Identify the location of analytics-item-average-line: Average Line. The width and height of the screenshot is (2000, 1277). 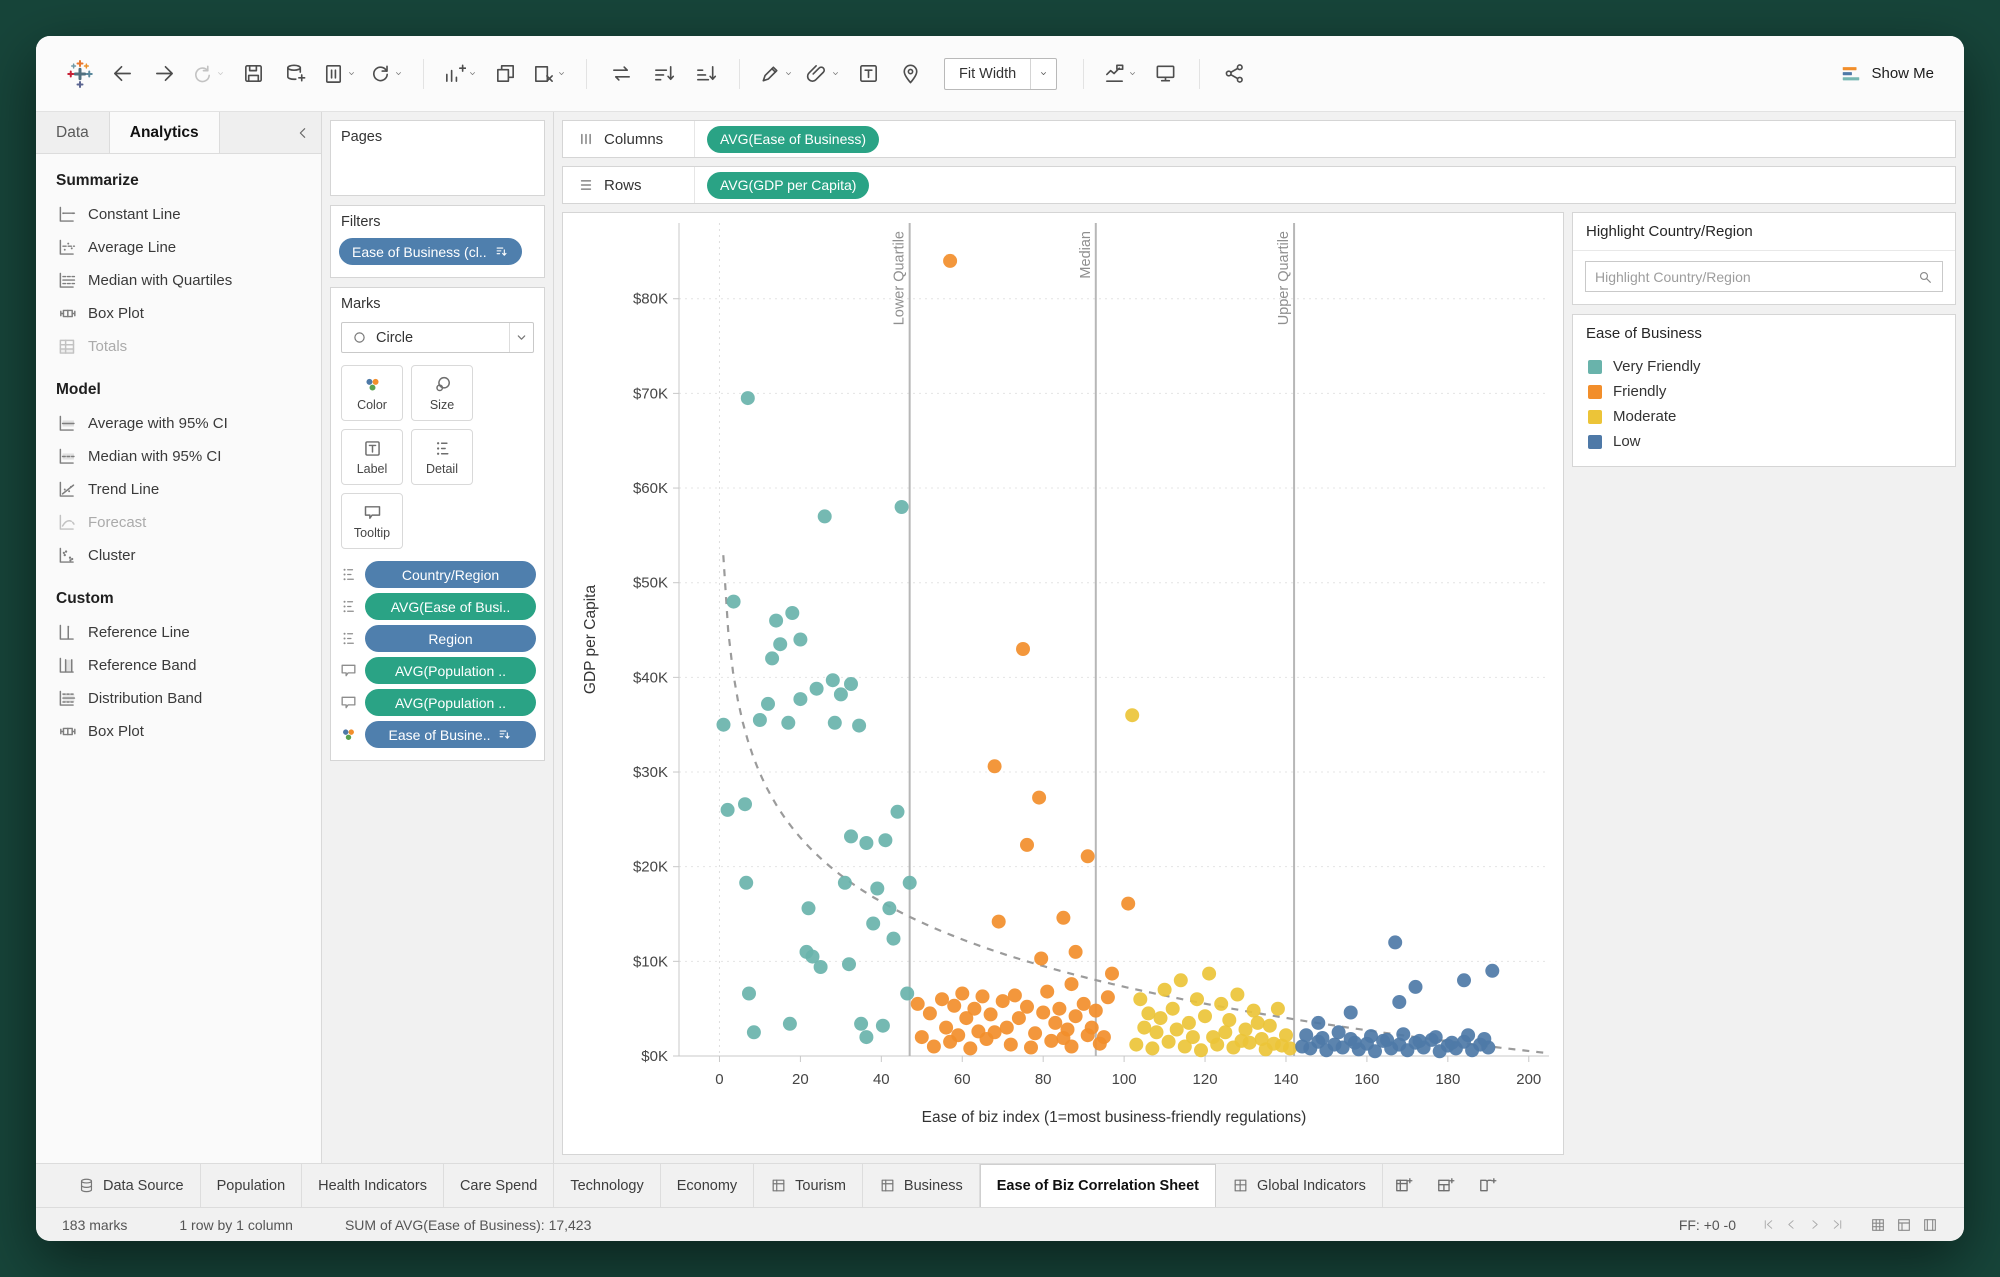
(178, 247).